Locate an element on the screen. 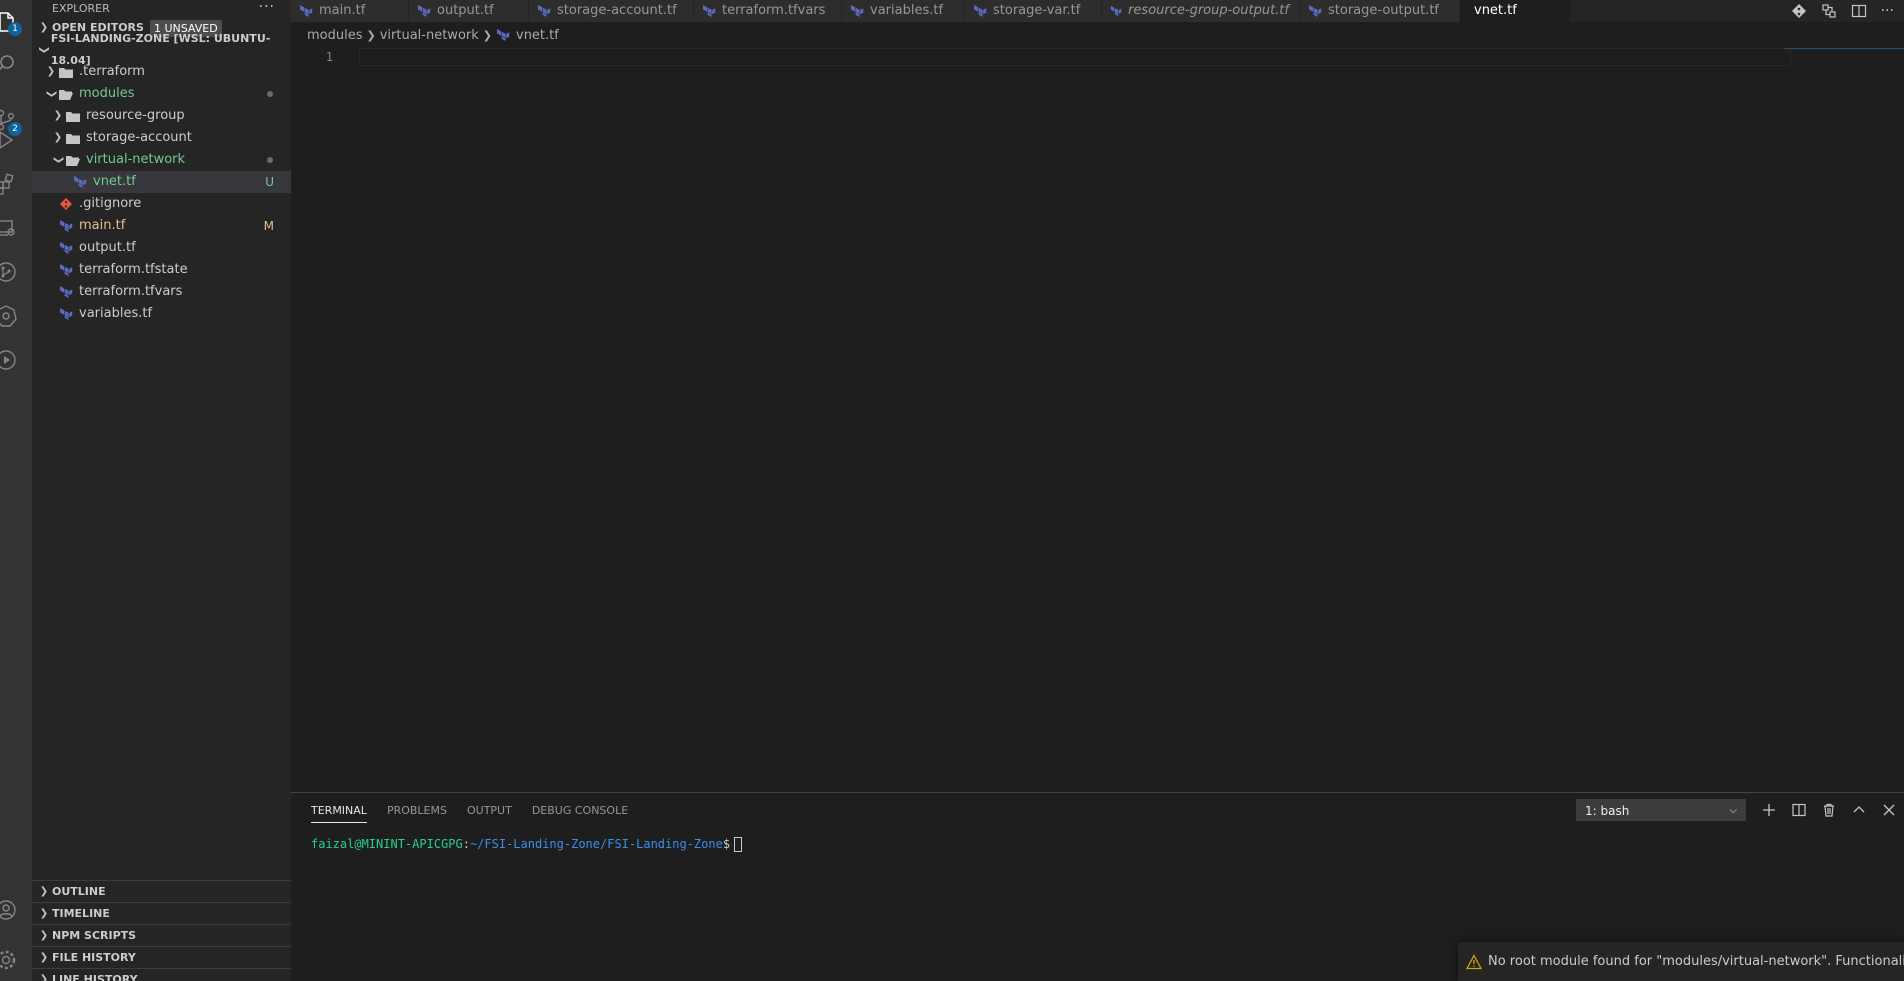  folder-icon is located at coordinates (73, 116).